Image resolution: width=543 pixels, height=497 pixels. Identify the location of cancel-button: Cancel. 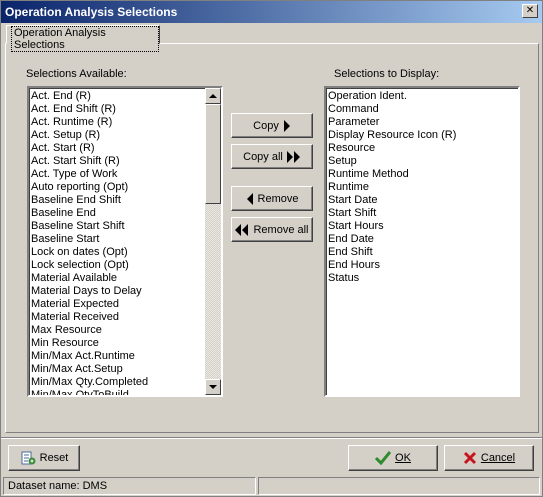
(489, 458).